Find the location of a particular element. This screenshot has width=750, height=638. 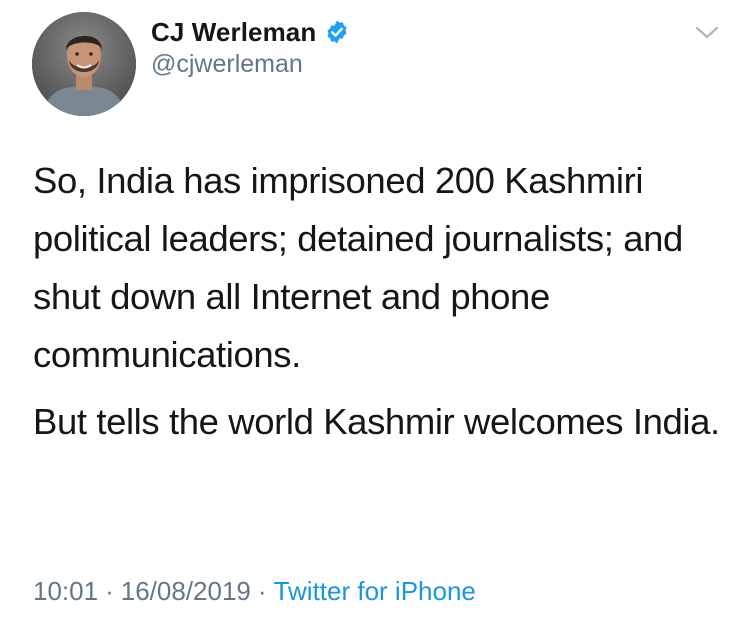

author-handle: @cjwerleman is located at coordinates (227, 64).